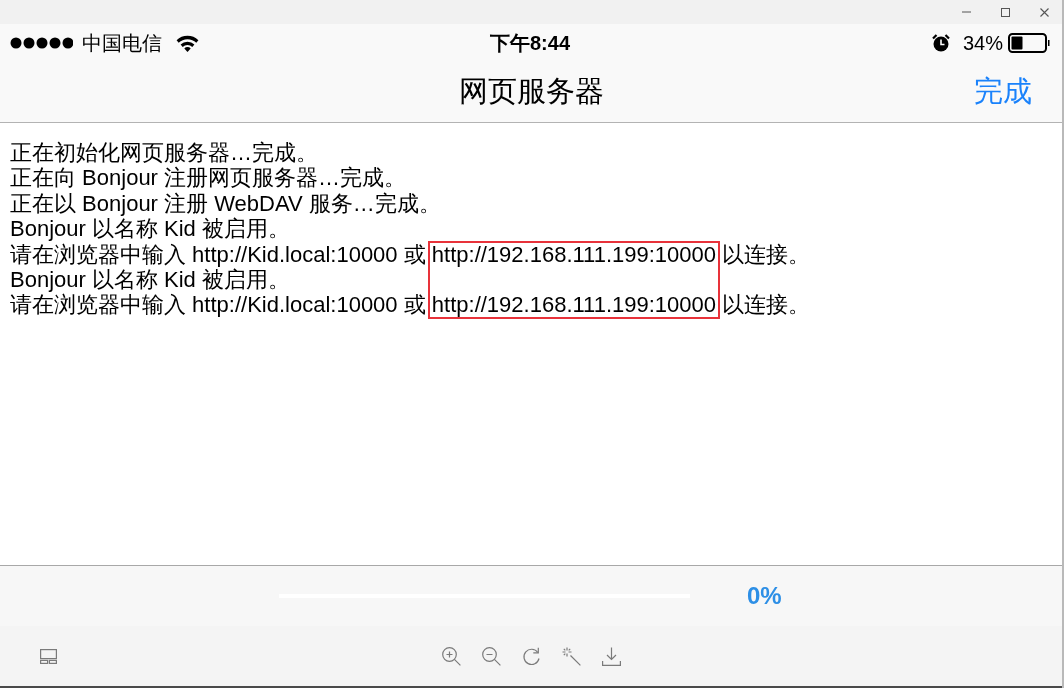  What do you see at coordinates (122, 43) in the screenshot?
I see `carrier-name: 中国电信` at bounding box center [122, 43].